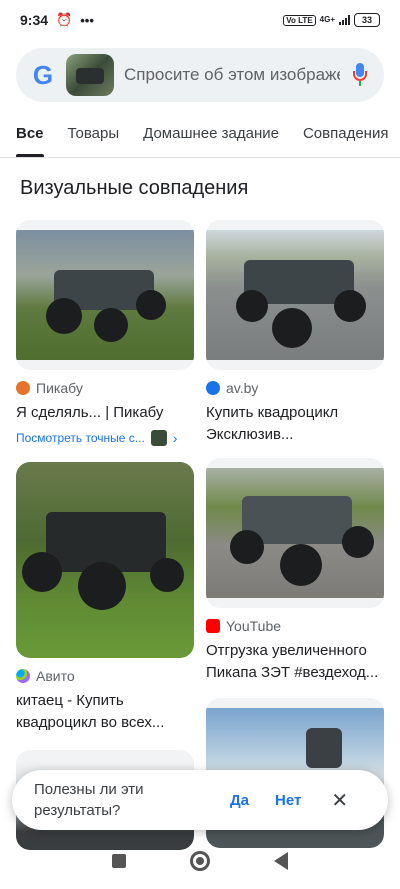  Describe the element at coordinates (281, 861) in the screenshot. I see `back-icon` at that location.